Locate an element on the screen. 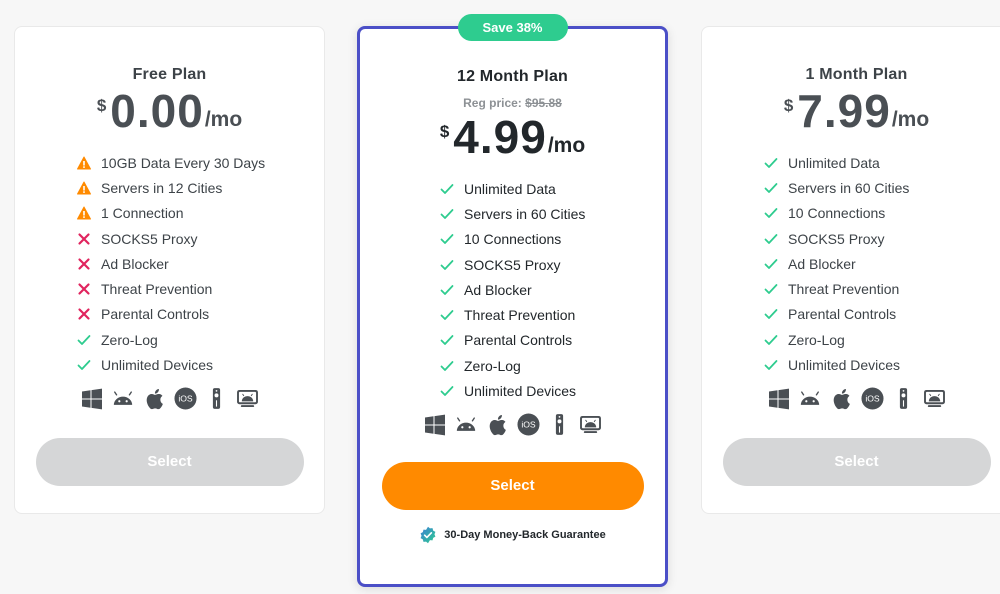  plan-price: $ 4.99 /mo is located at coordinates (512, 137).